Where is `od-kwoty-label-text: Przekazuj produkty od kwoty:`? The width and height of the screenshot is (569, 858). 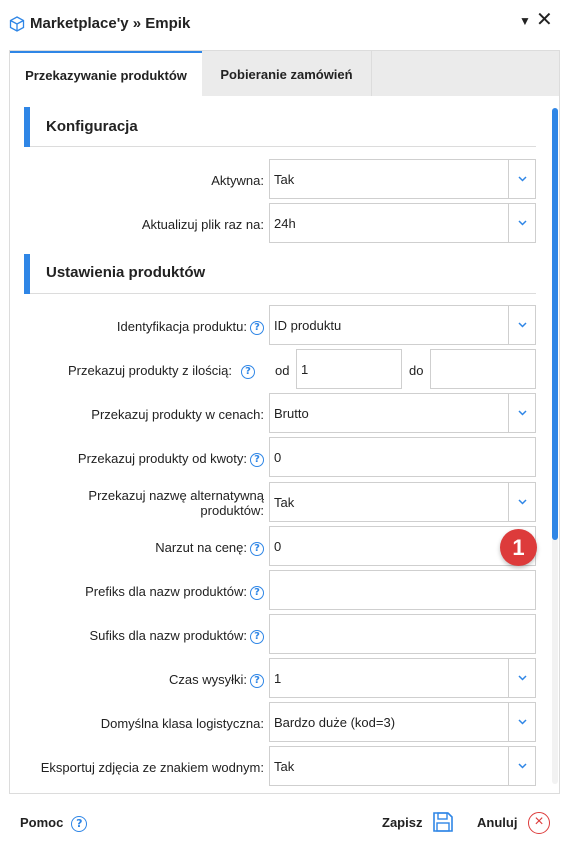
od-kwoty-label-text: Przekazuj produkty od kwoty: is located at coordinates (162, 458).